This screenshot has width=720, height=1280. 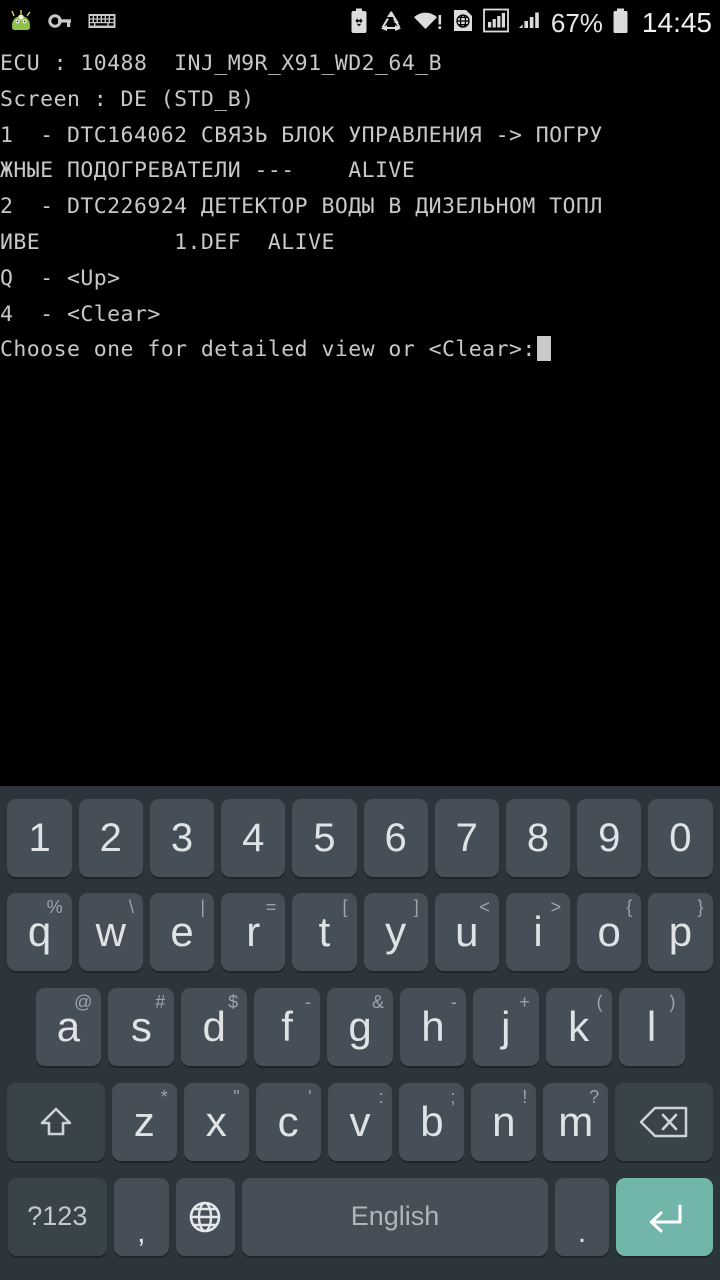 I want to click on key-4: 4, so click(x=253, y=838).